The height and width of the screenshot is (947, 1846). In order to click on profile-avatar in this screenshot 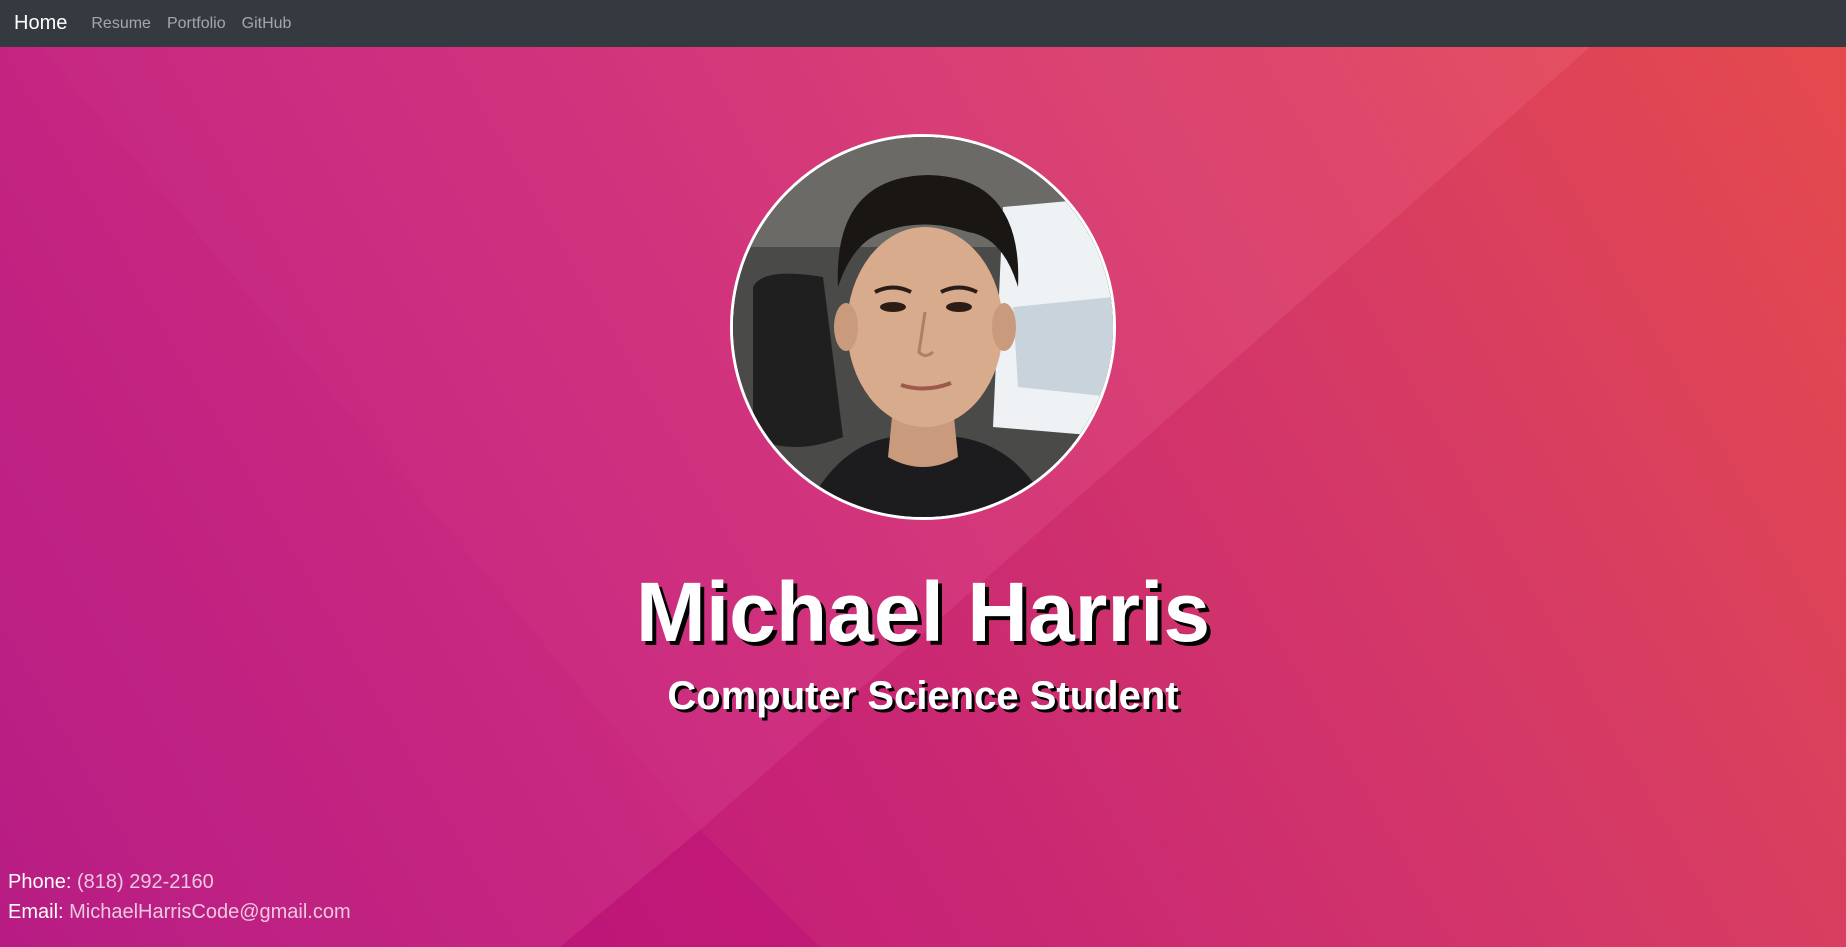, I will do `click(923, 327)`.